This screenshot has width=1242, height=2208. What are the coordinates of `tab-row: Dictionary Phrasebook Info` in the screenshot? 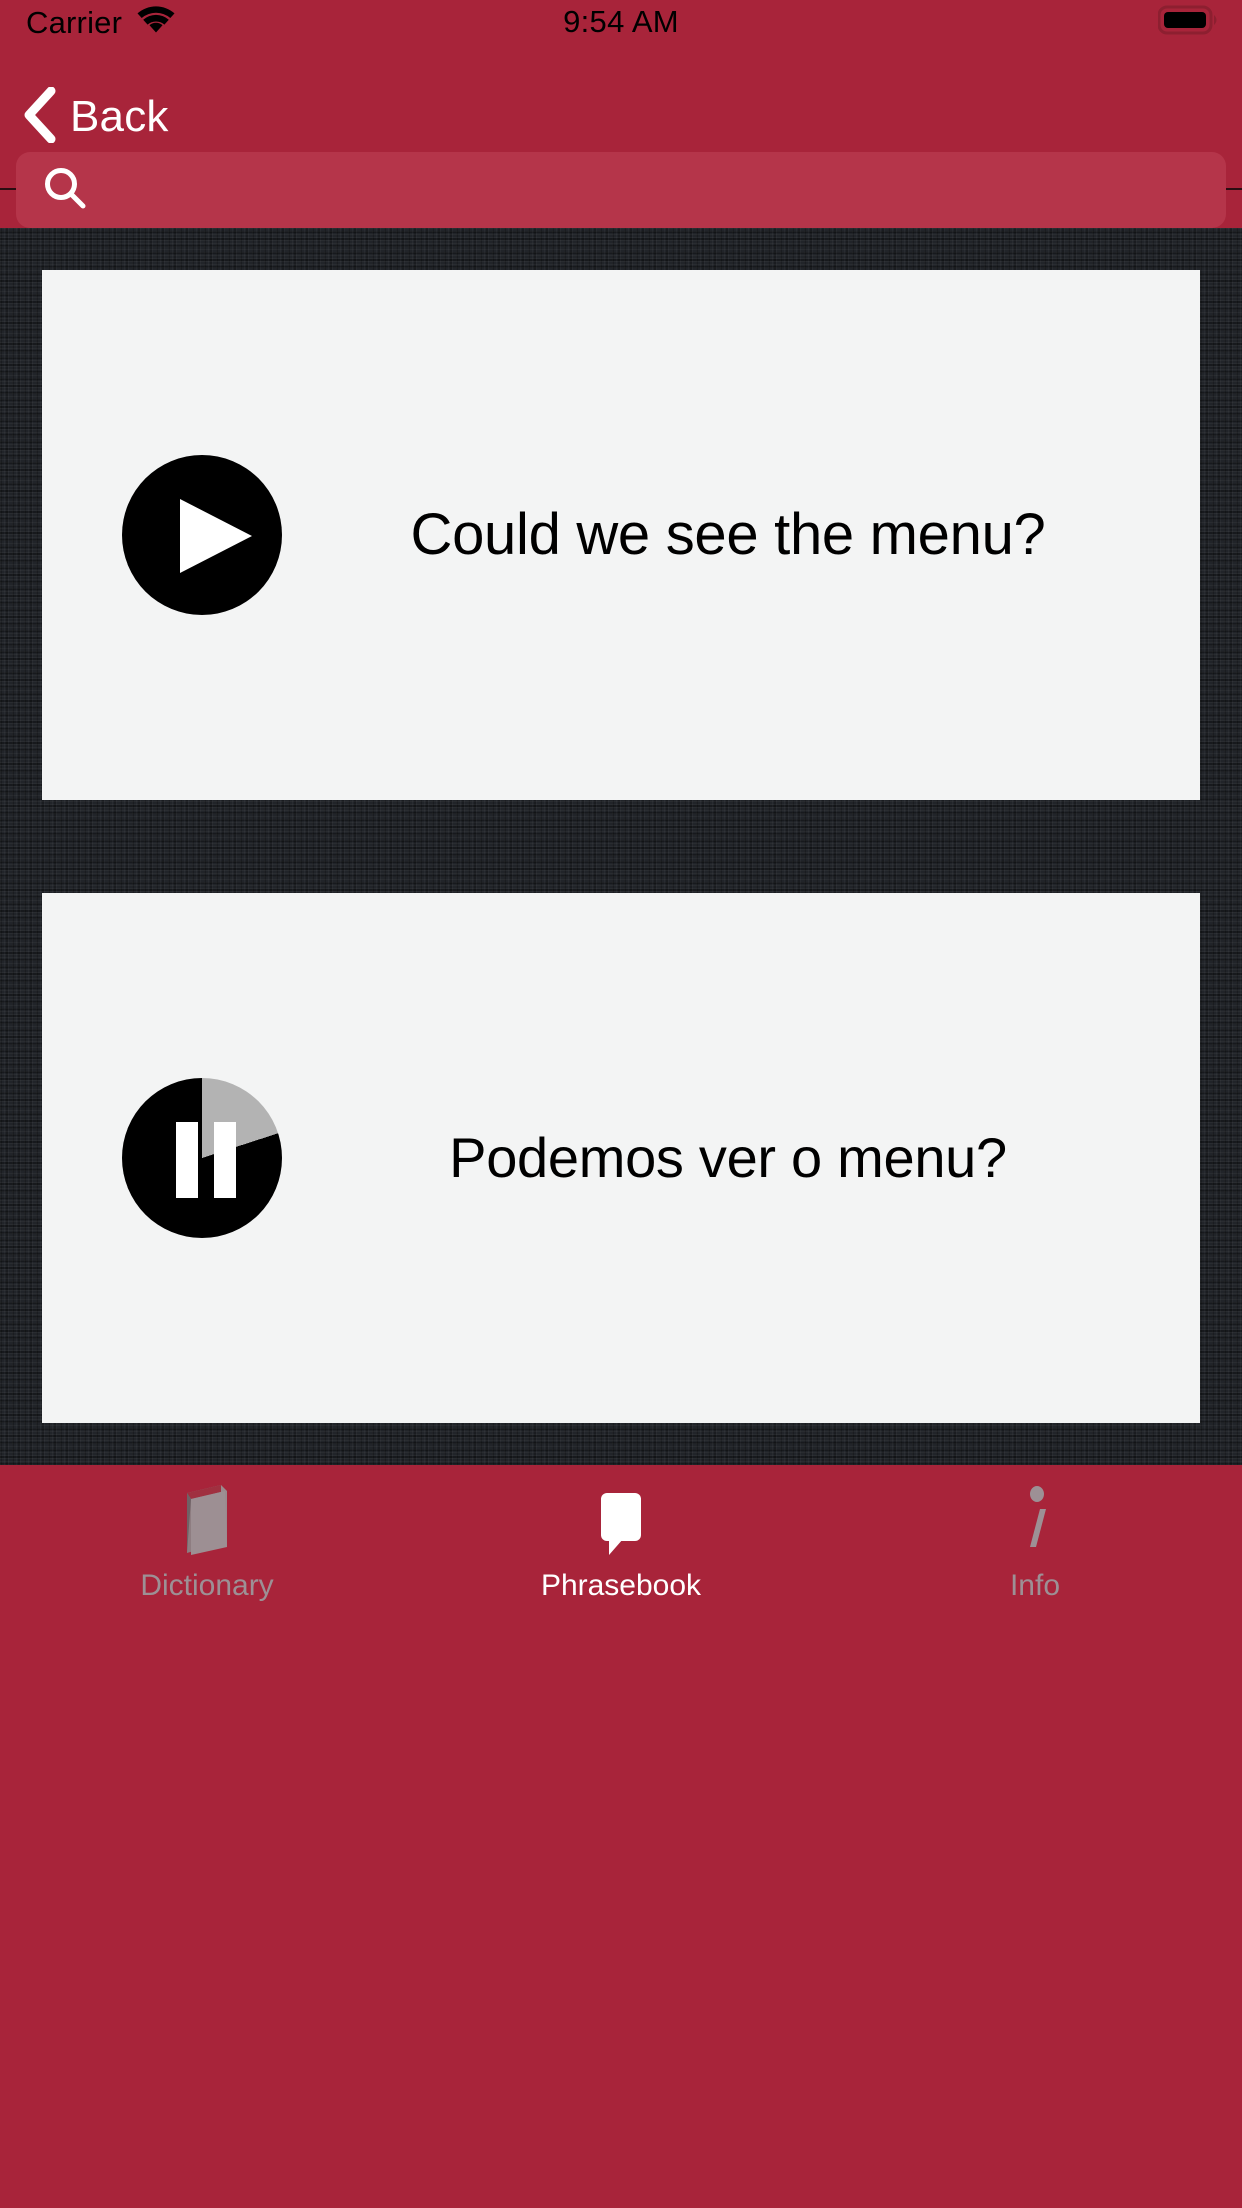 It's located at (621, 1540).